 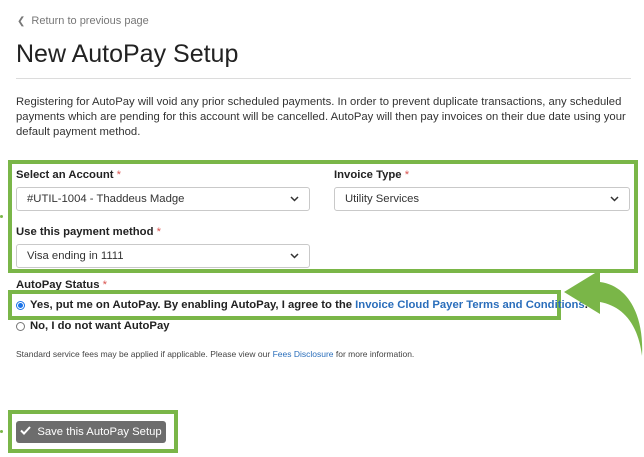 I want to click on invoice-type-select-value: Utility Services, so click(x=382, y=199).